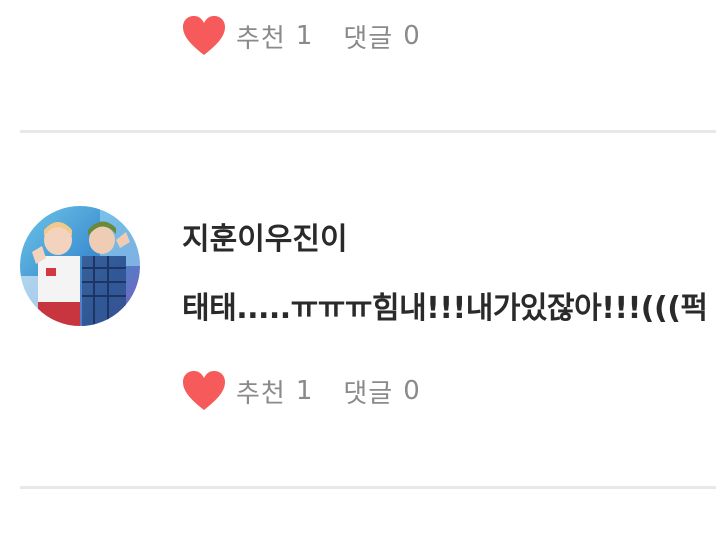 The image size is (716, 537). I want to click on user-avatar-photo, so click(80, 266).